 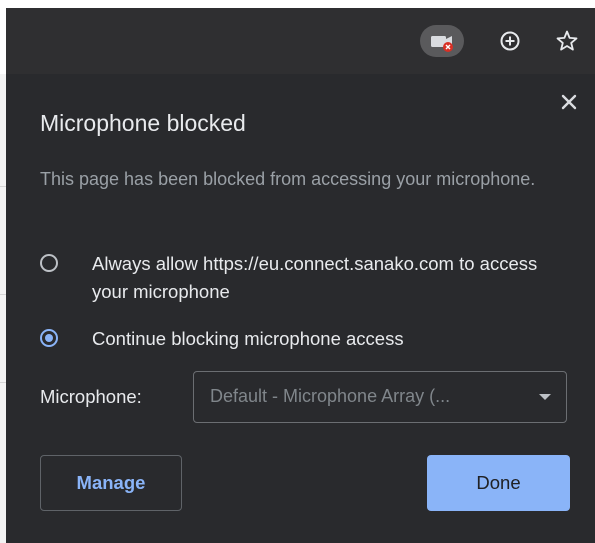 I want to click on radio-always-allow, so click(x=49, y=263).